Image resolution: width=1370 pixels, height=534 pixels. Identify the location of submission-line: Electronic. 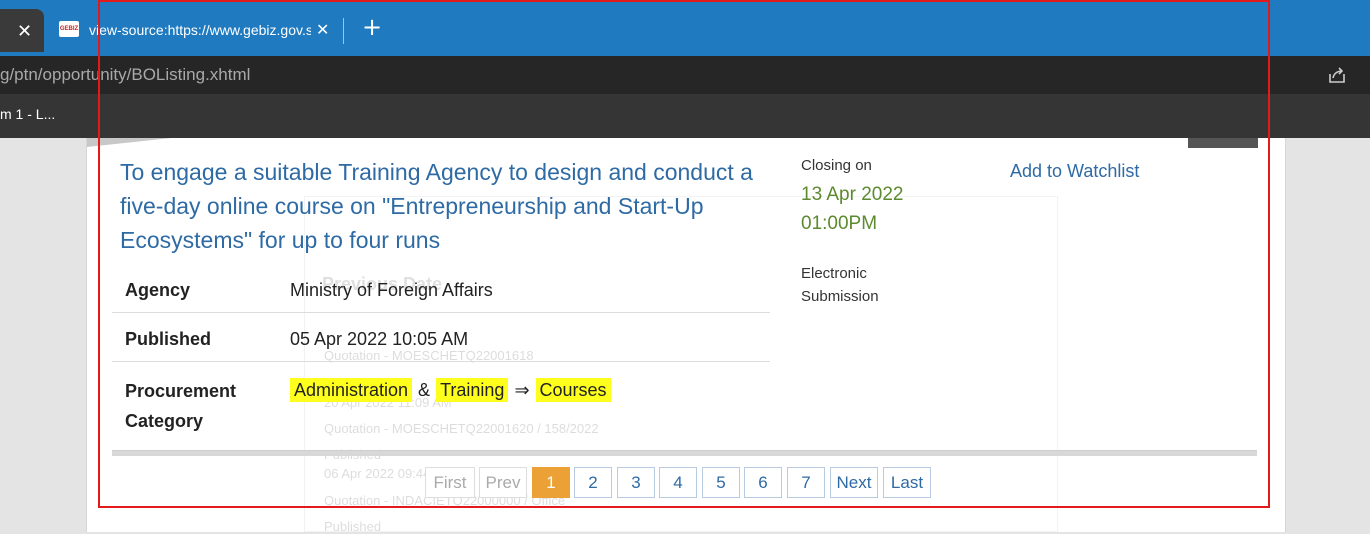
(834, 273).